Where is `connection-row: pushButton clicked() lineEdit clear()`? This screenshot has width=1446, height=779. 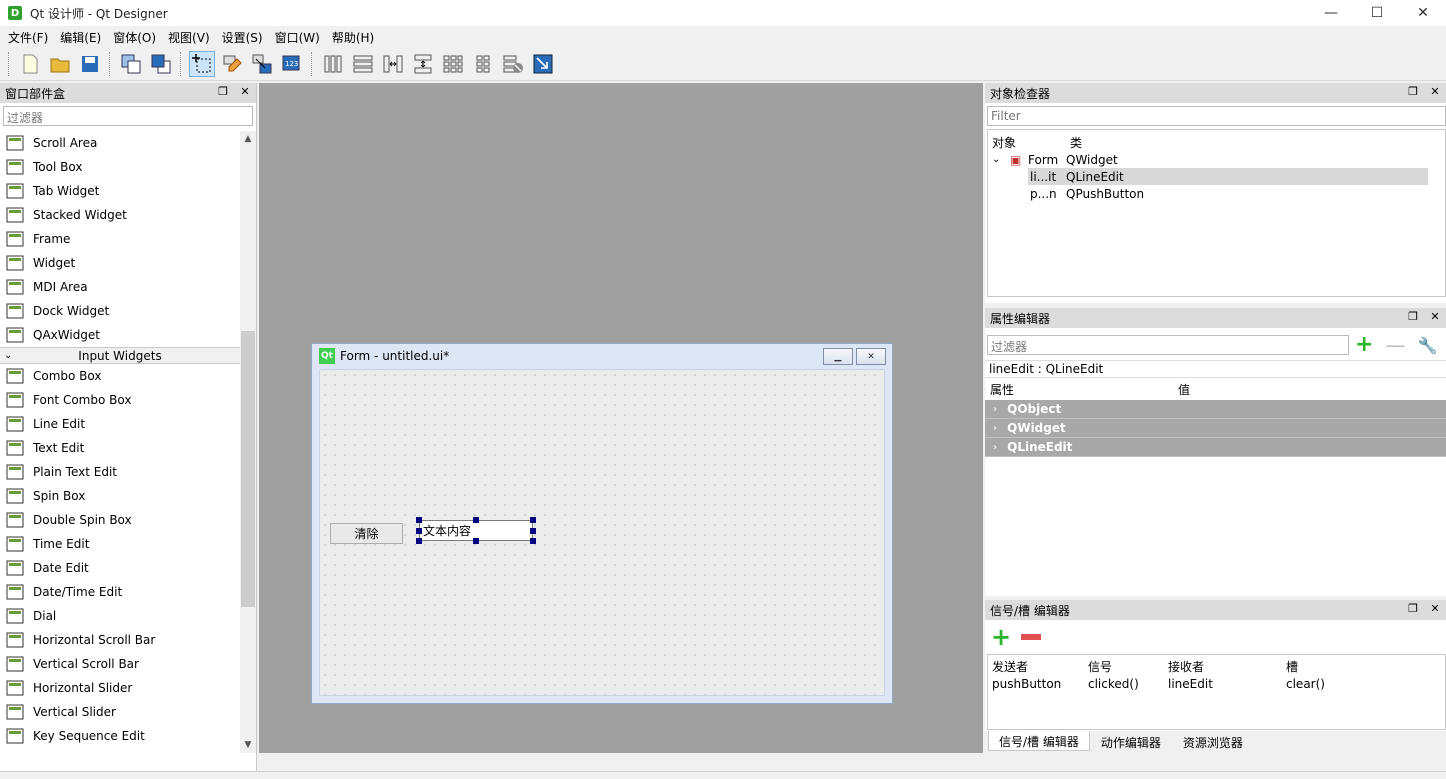
connection-row: pushButton clicked() lineEdit clear() is located at coordinates (1216, 683).